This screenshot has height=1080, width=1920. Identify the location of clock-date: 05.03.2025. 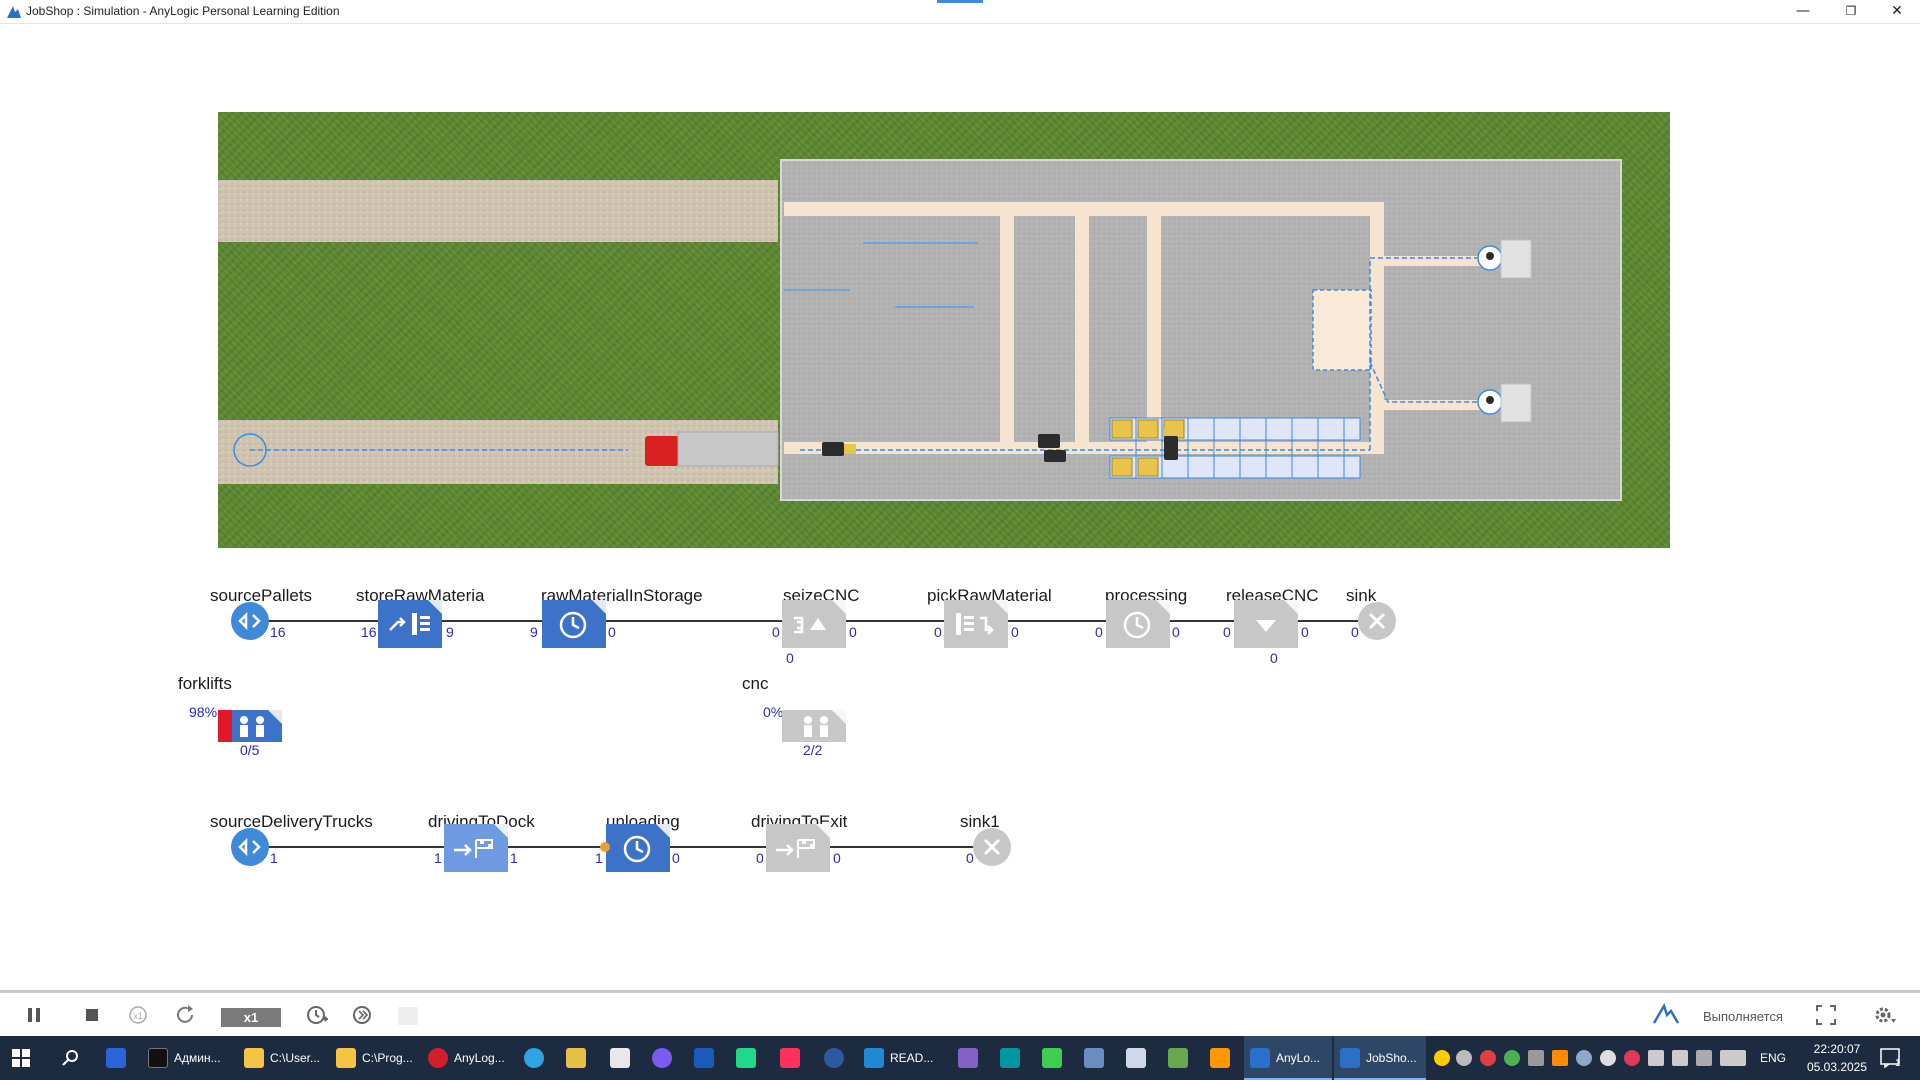
(1837, 1067).